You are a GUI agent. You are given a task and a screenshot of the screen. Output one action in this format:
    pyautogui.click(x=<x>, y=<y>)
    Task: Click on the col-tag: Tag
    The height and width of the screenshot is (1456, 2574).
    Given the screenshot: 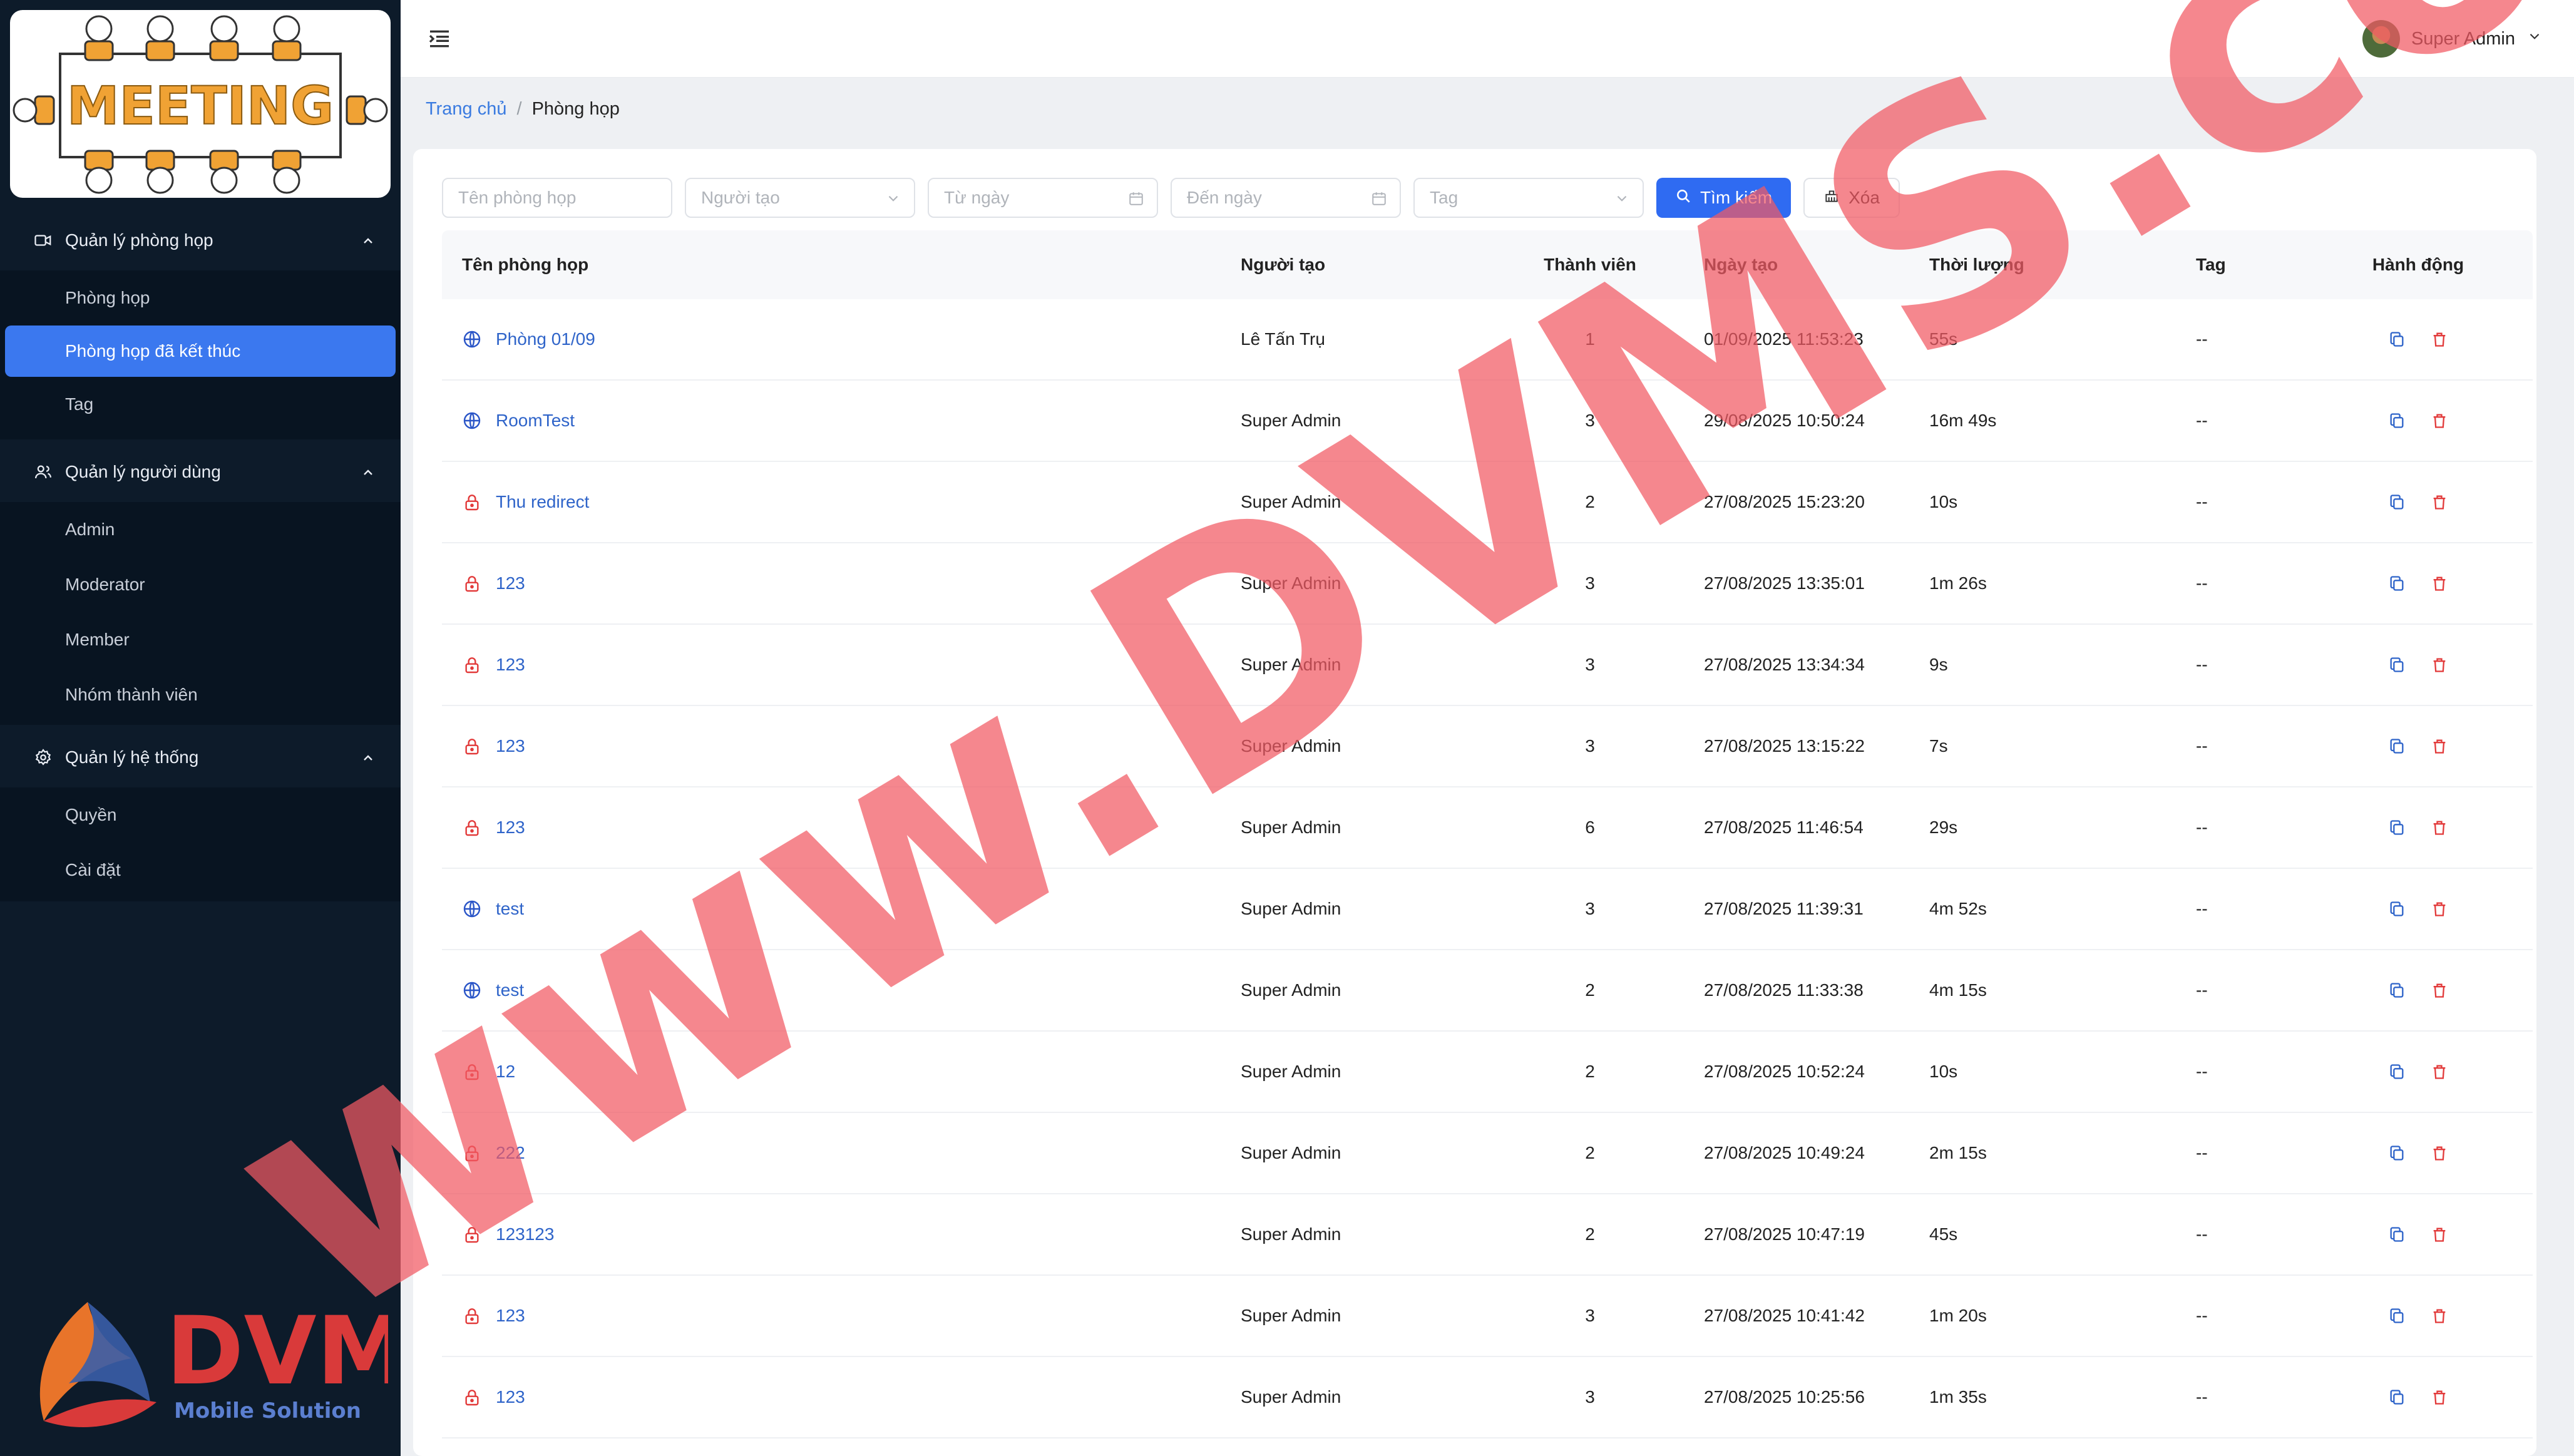 What is the action you would take?
    pyautogui.click(x=2244, y=265)
    